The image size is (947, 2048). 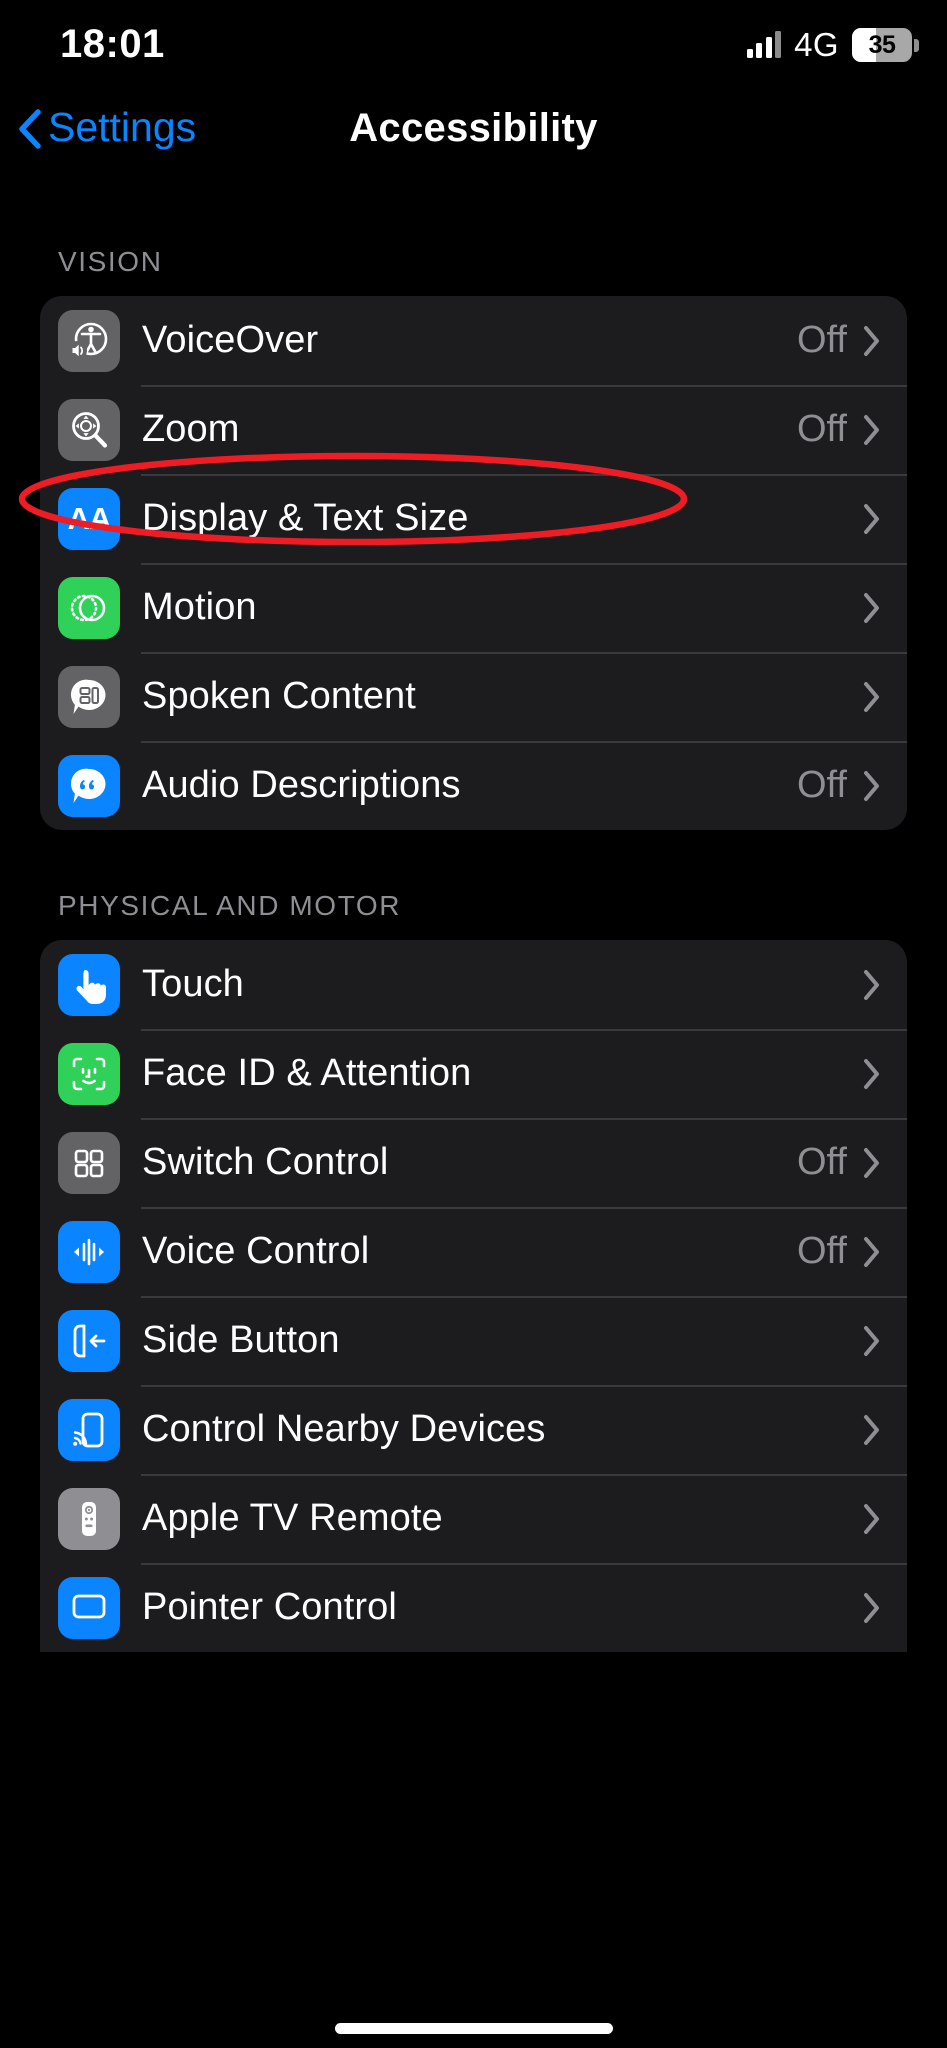 What do you see at coordinates (473, 2028) in the screenshot?
I see `home-indicator` at bounding box center [473, 2028].